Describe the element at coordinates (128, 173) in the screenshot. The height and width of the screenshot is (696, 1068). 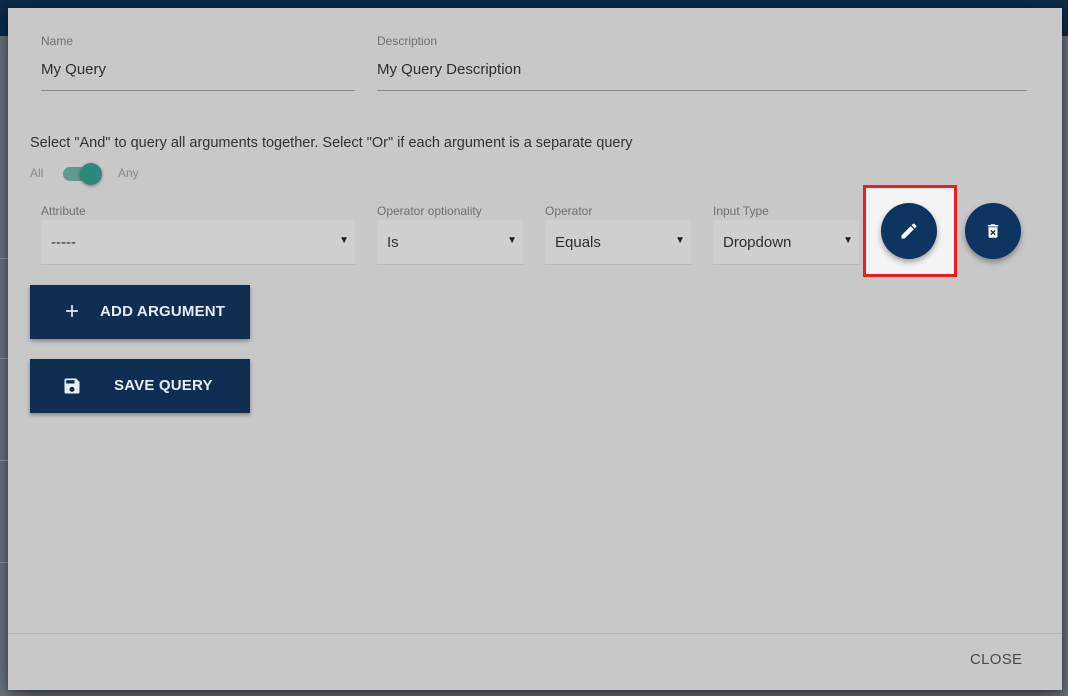
I see `toggle-label-any: Any` at that location.